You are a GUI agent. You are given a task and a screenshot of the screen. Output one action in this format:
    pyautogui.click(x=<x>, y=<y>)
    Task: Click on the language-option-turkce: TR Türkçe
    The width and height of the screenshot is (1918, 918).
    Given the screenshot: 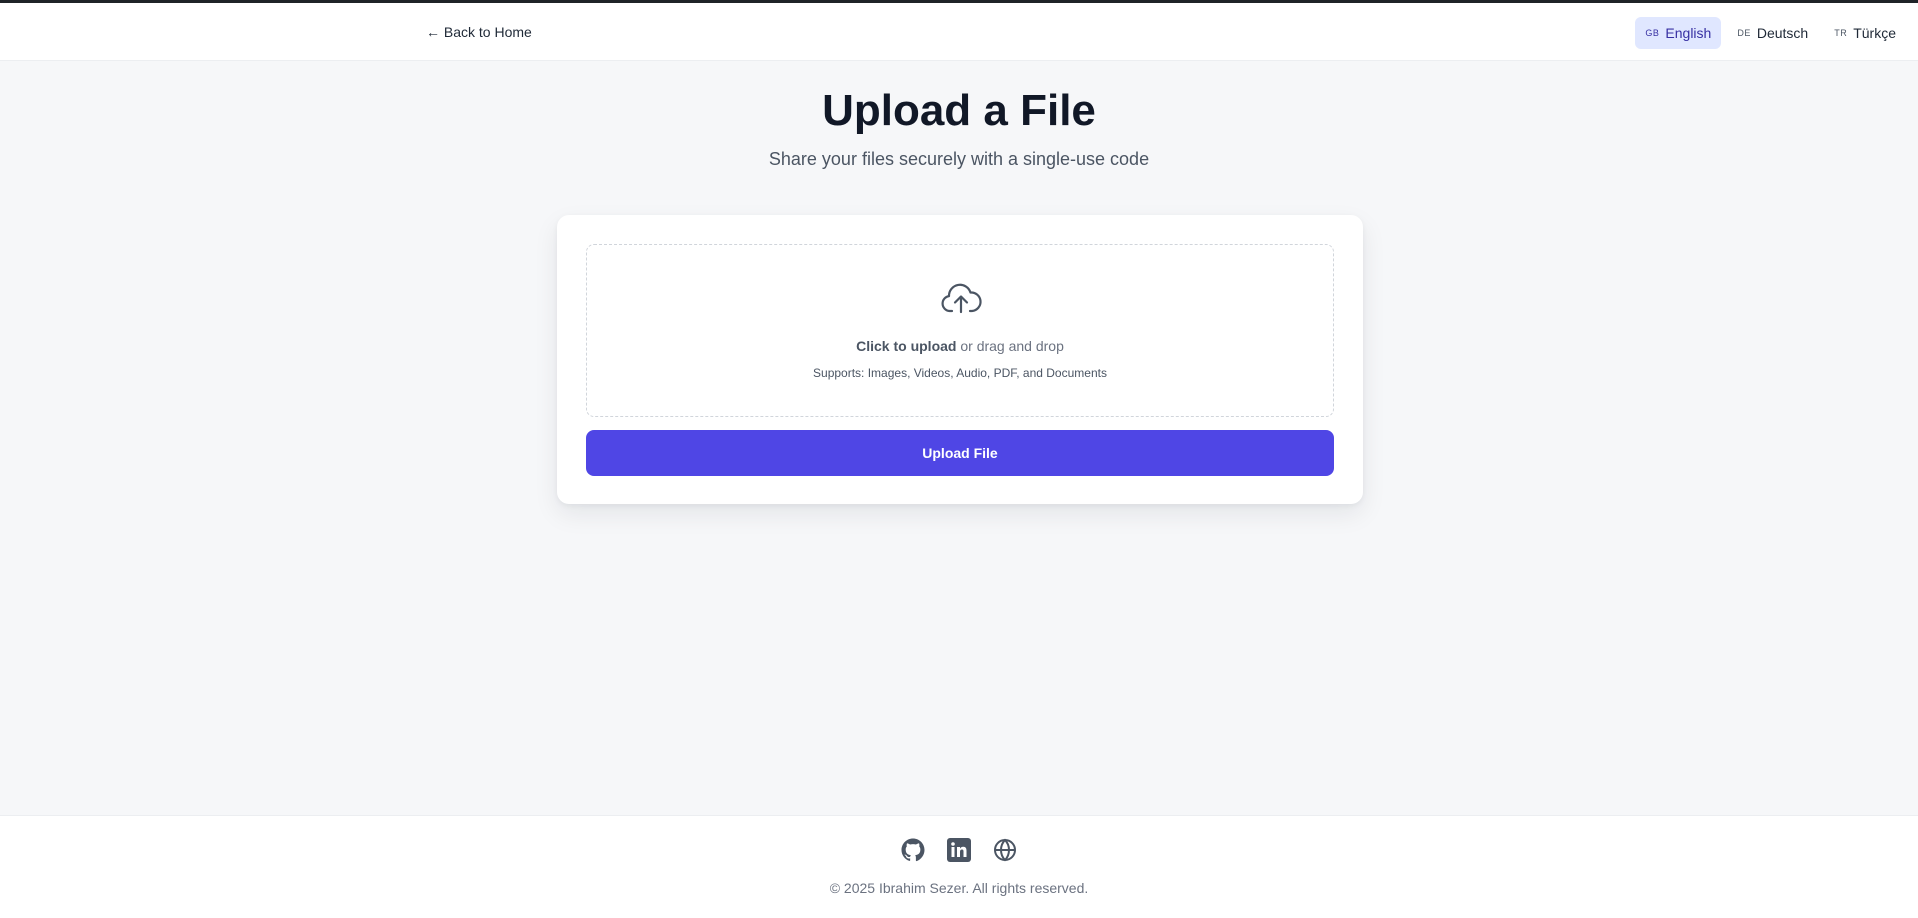 What is the action you would take?
    pyautogui.click(x=1865, y=33)
    